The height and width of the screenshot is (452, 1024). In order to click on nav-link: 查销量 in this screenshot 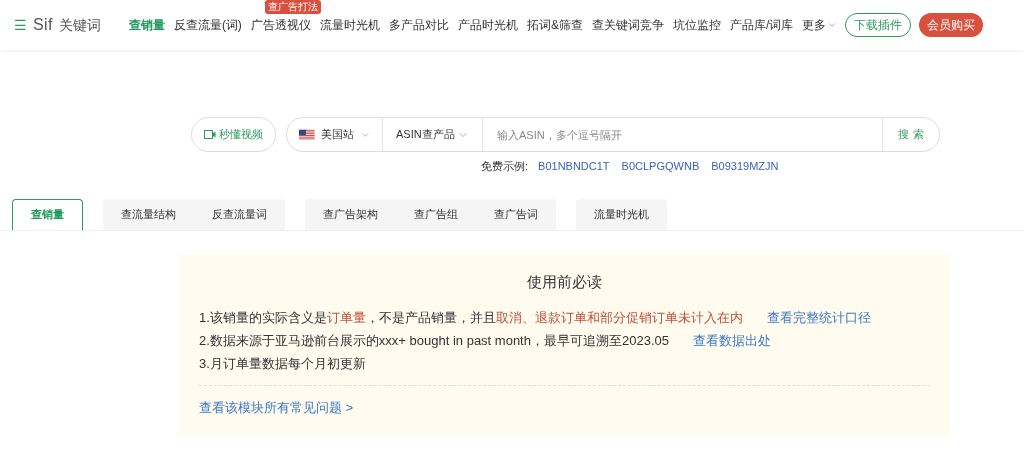, I will do `click(146, 25)`.